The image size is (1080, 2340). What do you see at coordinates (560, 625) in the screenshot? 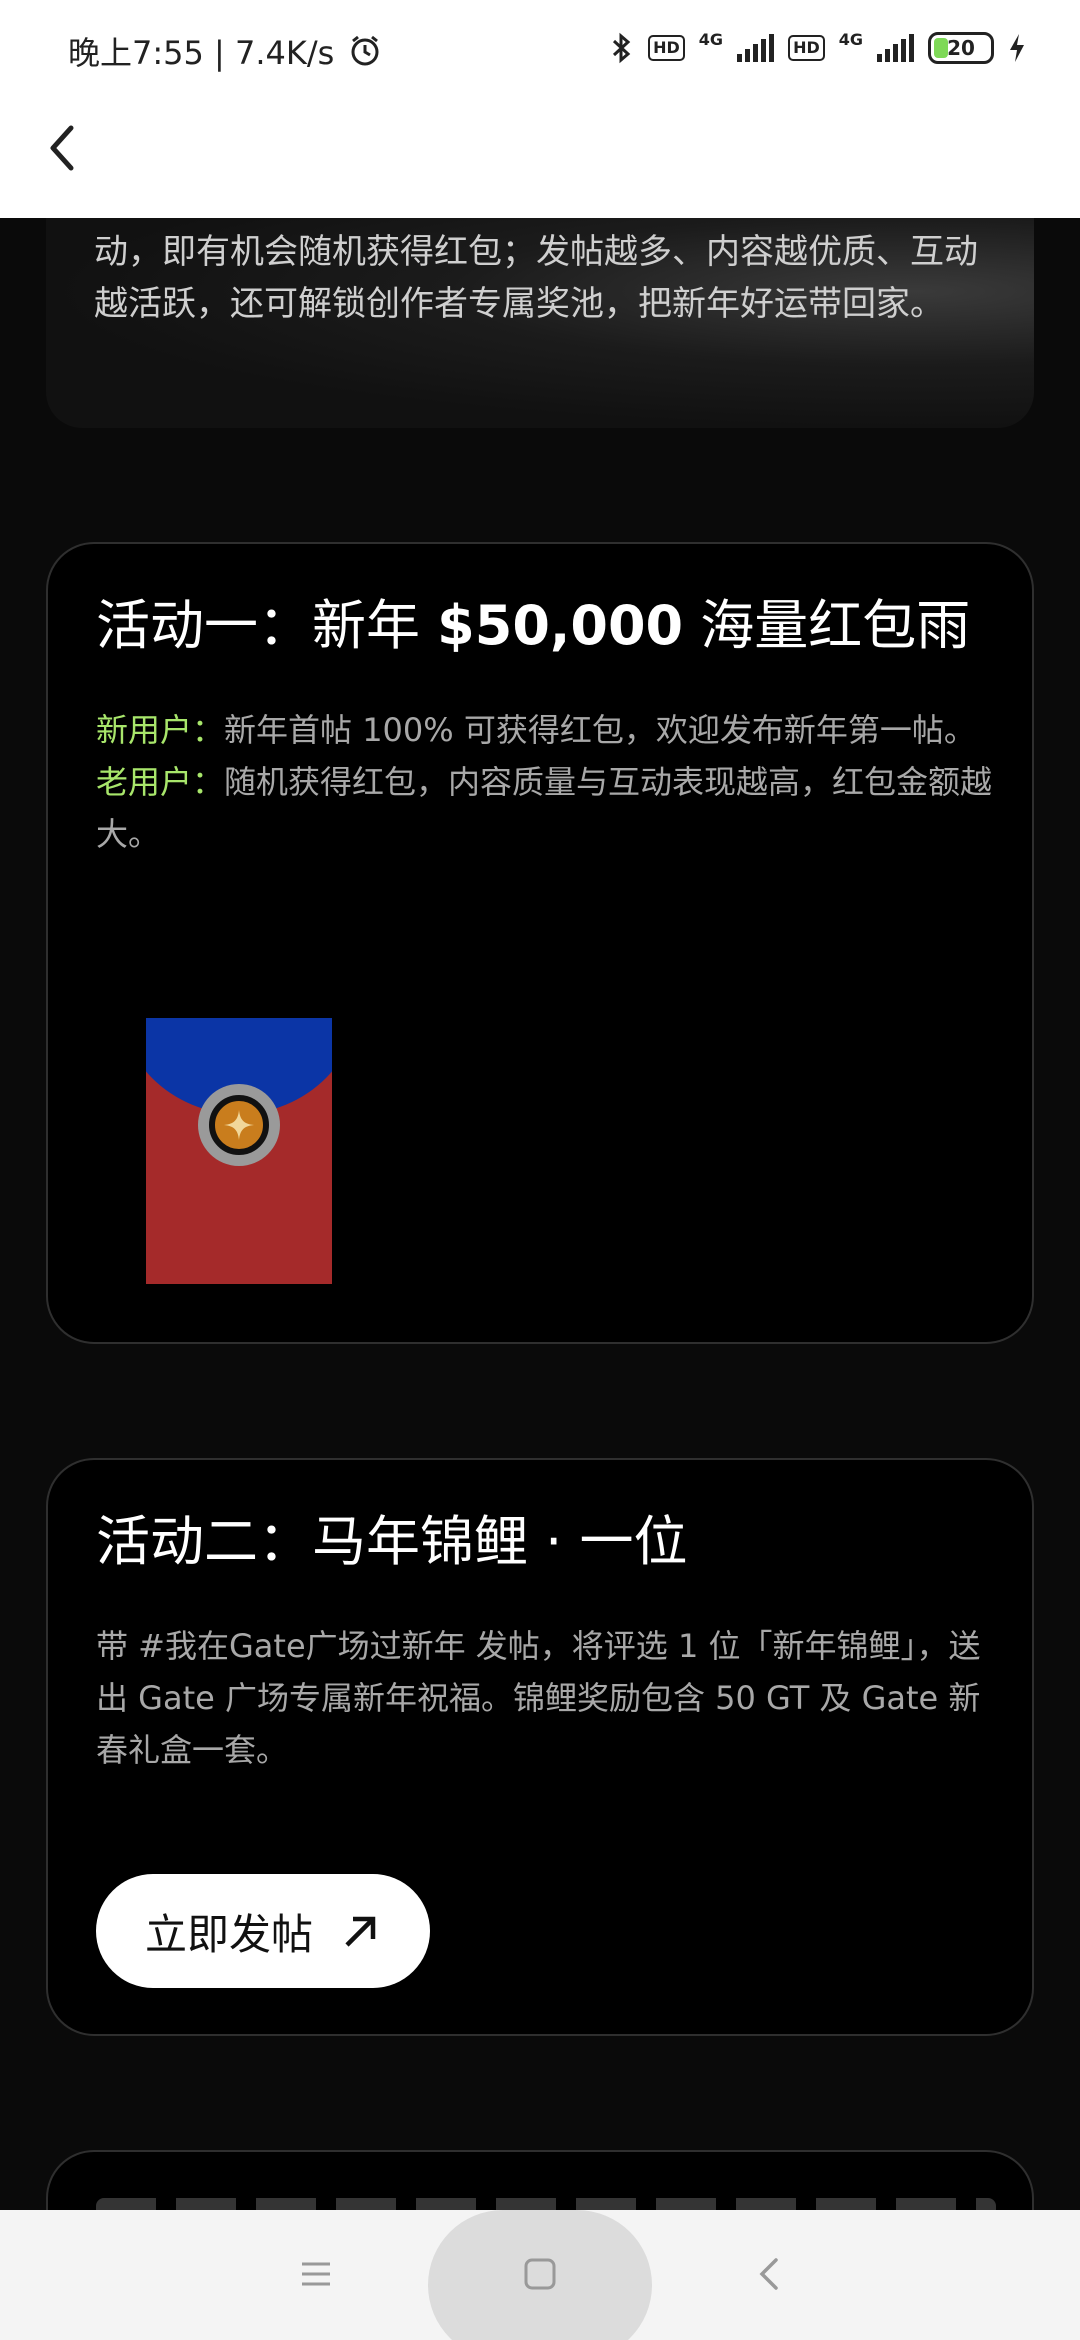
I see `title-amount: $50,000` at bounding box center [560, 625].